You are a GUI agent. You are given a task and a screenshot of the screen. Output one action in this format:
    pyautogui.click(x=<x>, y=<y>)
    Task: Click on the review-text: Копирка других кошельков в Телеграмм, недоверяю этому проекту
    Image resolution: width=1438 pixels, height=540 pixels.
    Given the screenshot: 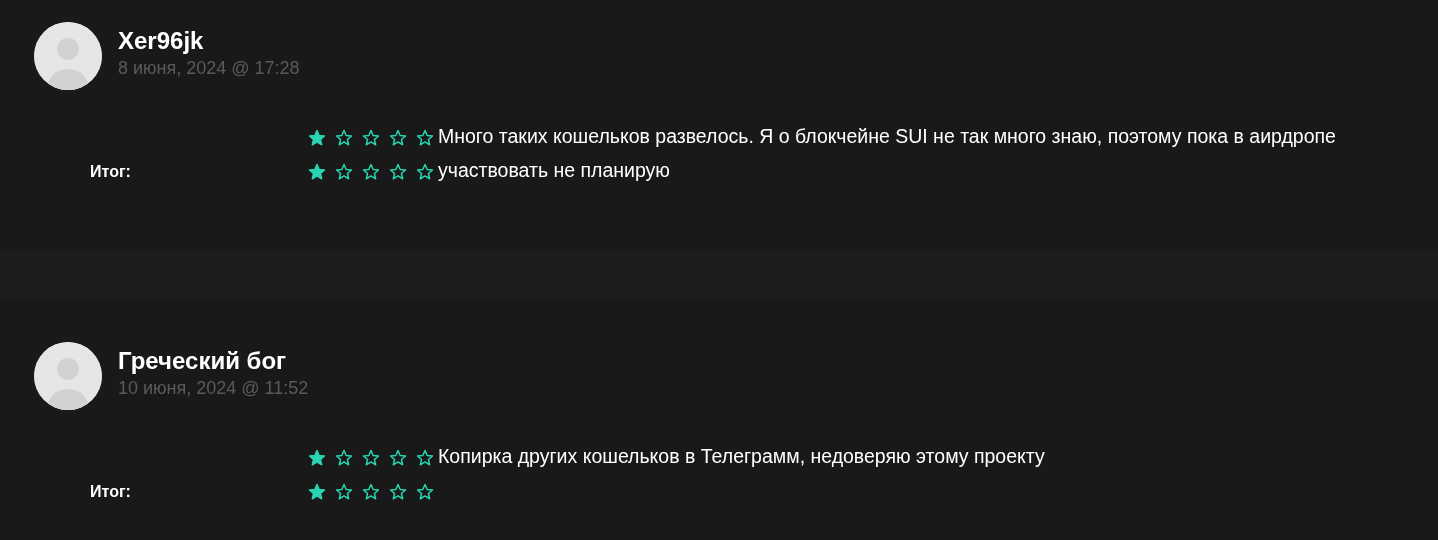 What is the action you would take?
    pyautogui.click(x=741, y=456)
    